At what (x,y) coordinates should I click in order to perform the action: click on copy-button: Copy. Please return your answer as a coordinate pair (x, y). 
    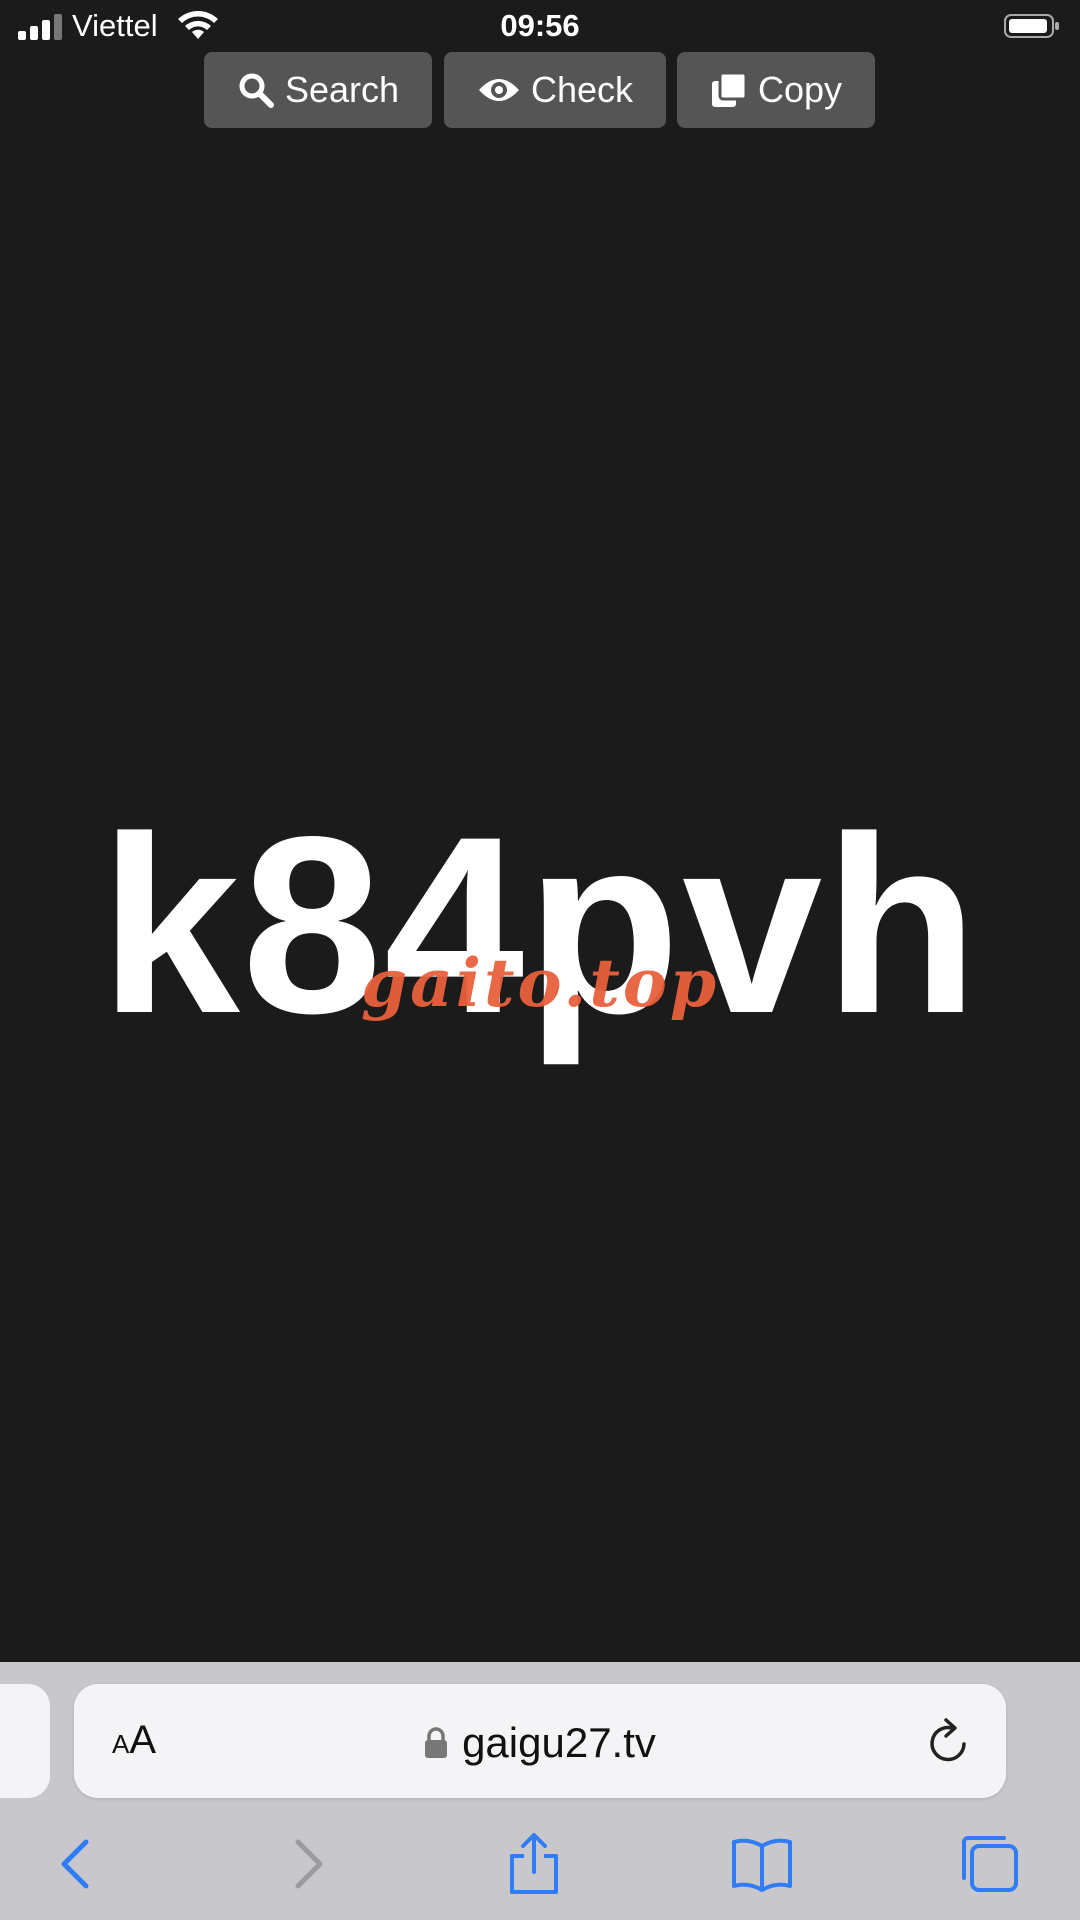
    Looking at the image, I should click on (776, 90).